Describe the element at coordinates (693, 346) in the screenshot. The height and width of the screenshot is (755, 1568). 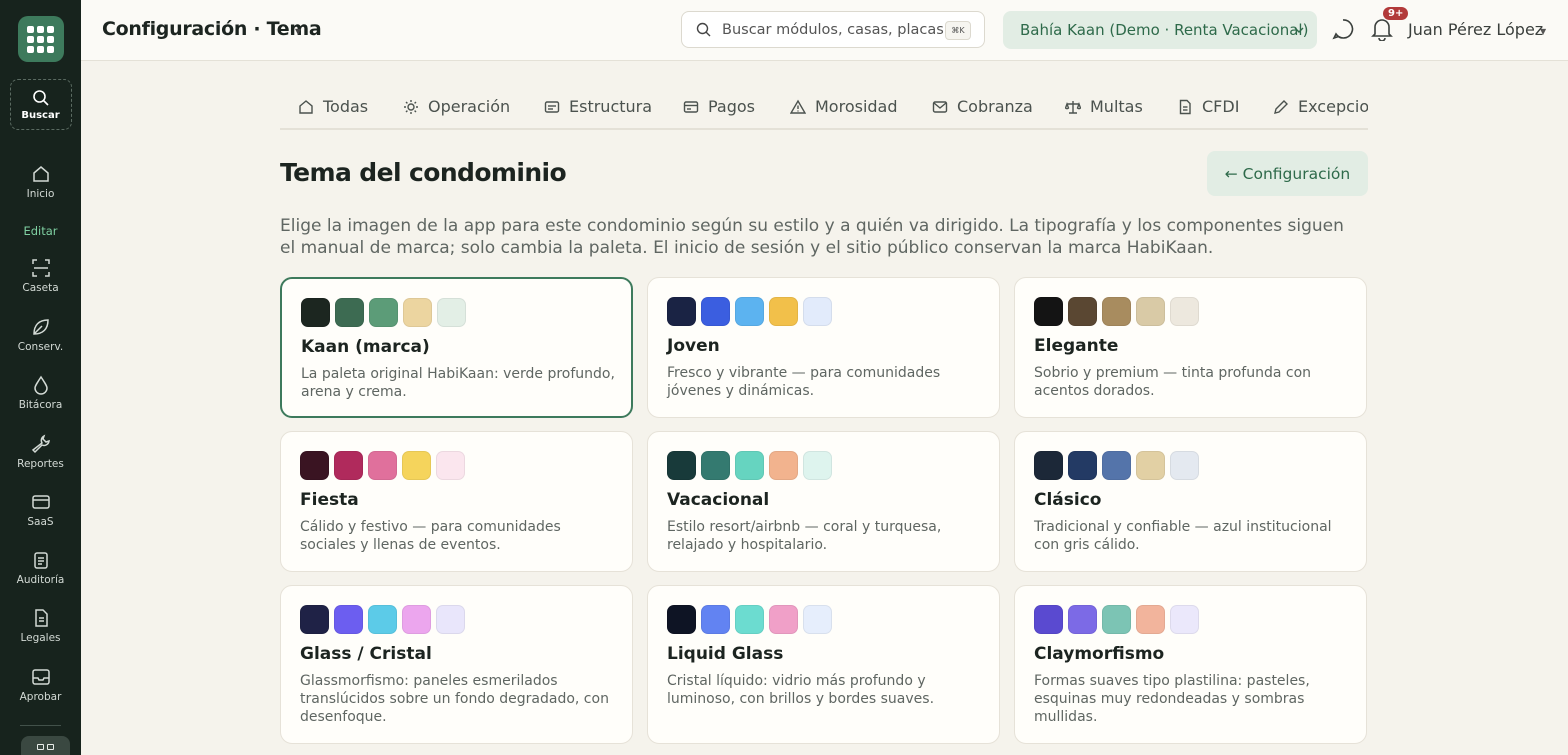
I see `theme-name: Joven` at that location.